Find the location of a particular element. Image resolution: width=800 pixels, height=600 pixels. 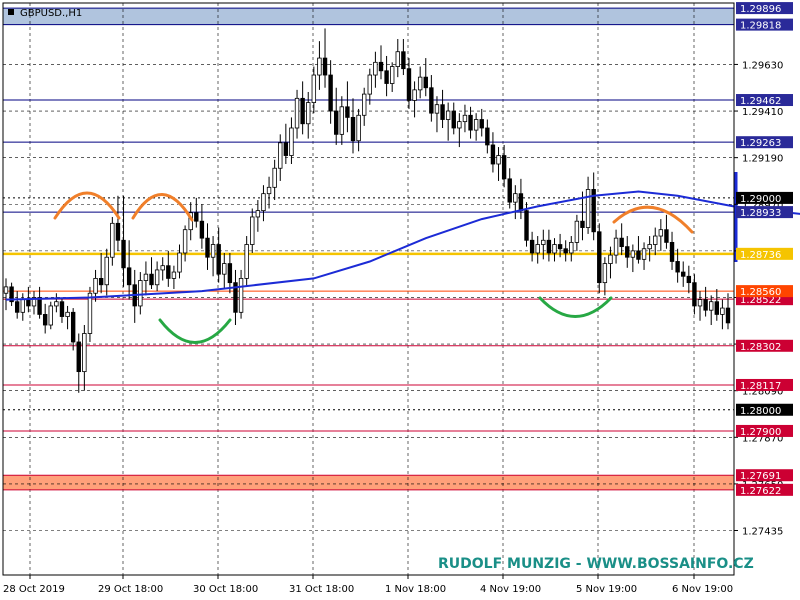

time-tick-label: 5 Nov 19:00 is located at coordinates (606, 589).